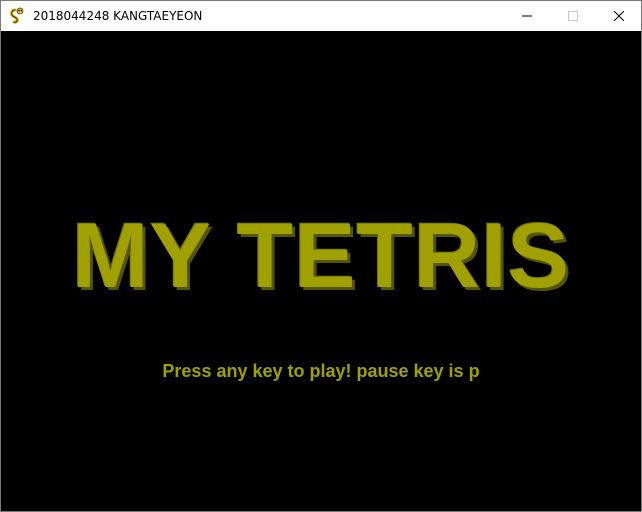 The image size is (642, 512). What do you see at coordinates (321, 16) in the screenshot?
I see `title-bar: 2018044248 KANGTAEYEON` at bounding box center [321, 16].